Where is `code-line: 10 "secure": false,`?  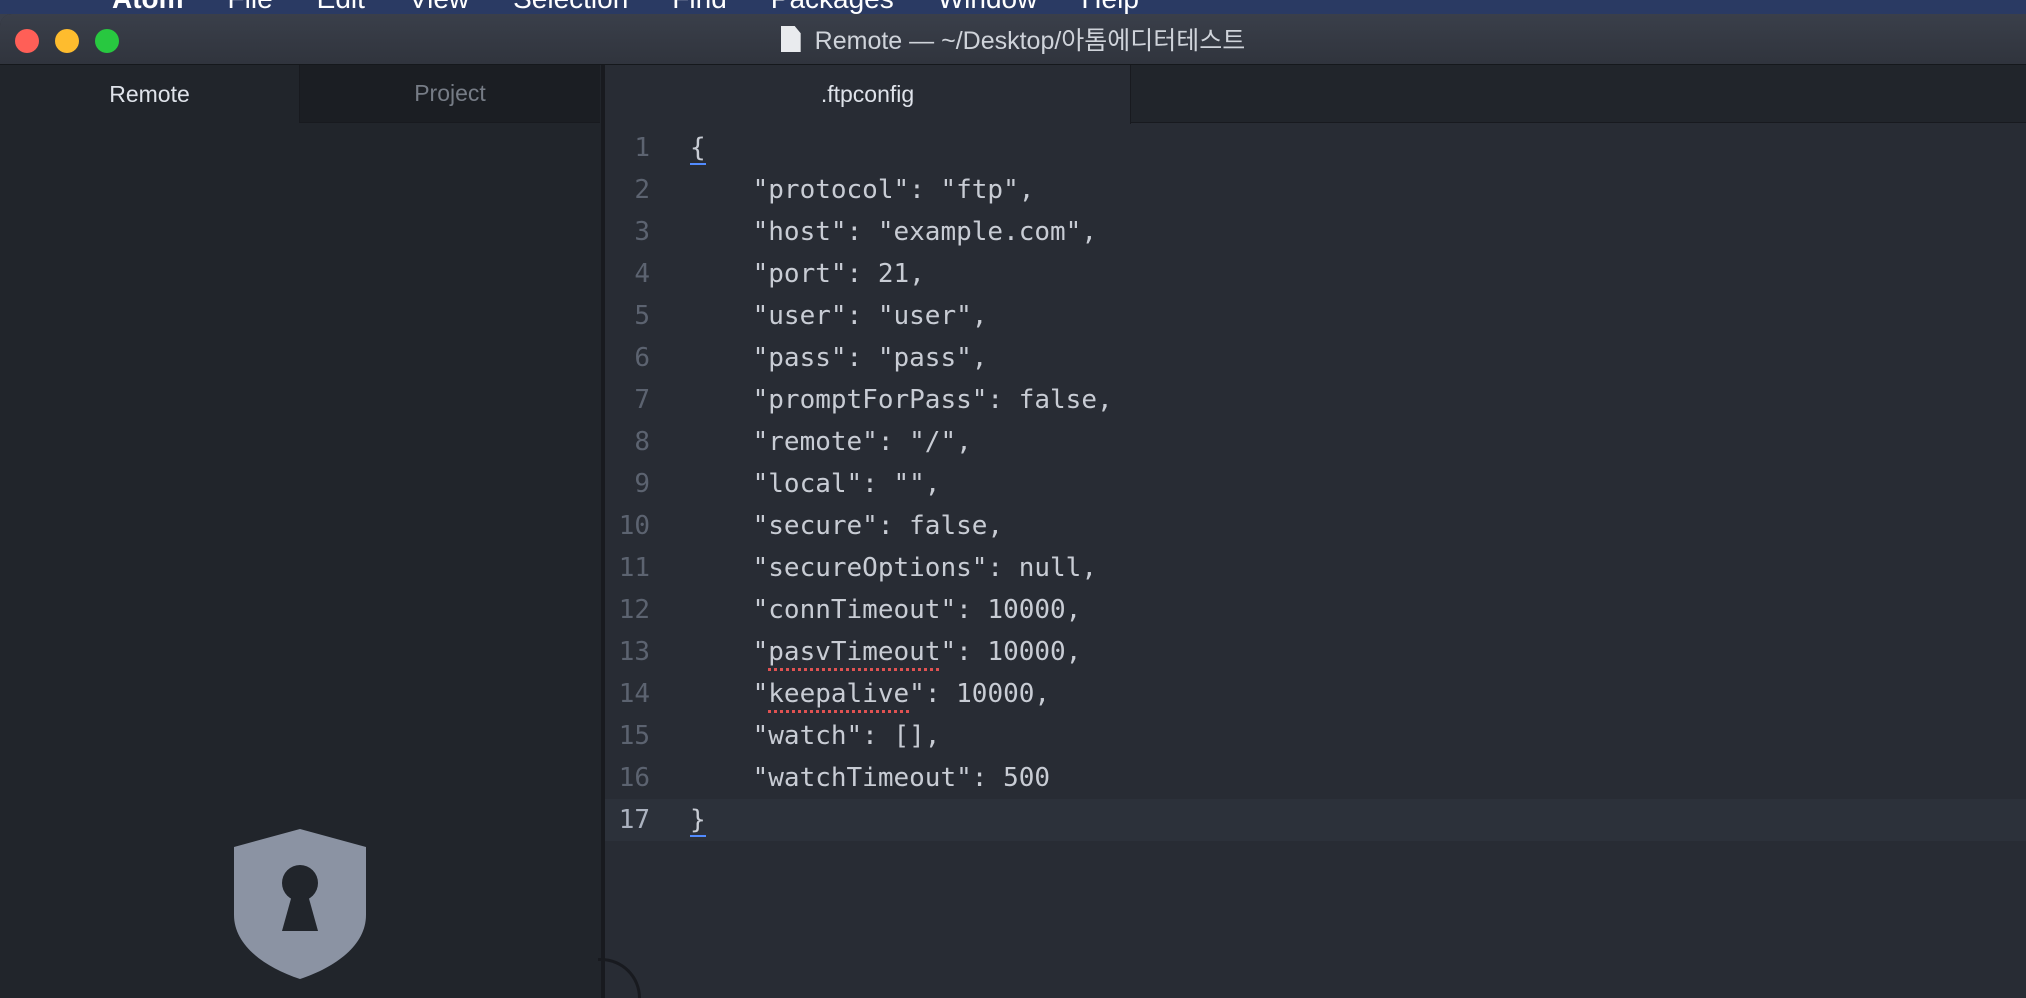
code-line: 10 "secure": false, is located at coordinates (1315, 526).